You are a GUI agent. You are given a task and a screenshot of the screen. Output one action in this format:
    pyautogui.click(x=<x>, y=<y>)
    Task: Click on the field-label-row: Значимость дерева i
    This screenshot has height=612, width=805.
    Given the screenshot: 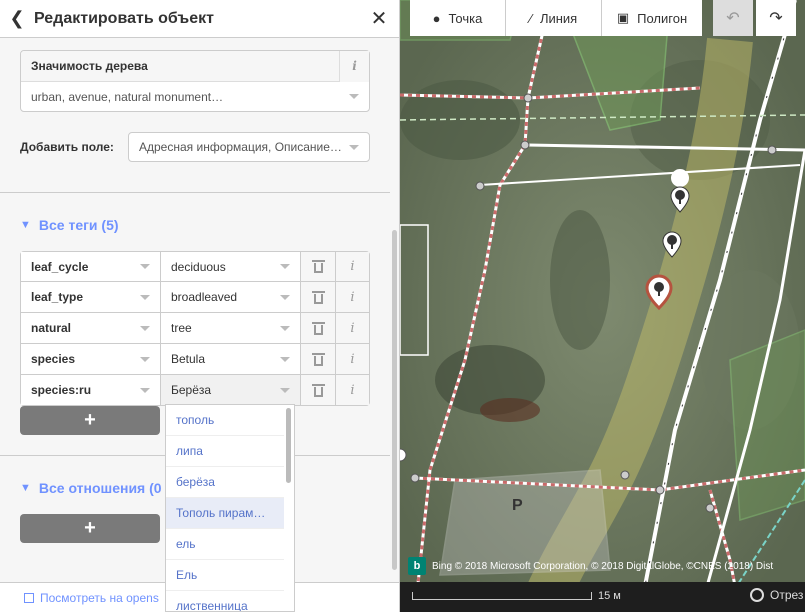 What is the action you would take?
    pyautogui.click(x=195, y=66)
    